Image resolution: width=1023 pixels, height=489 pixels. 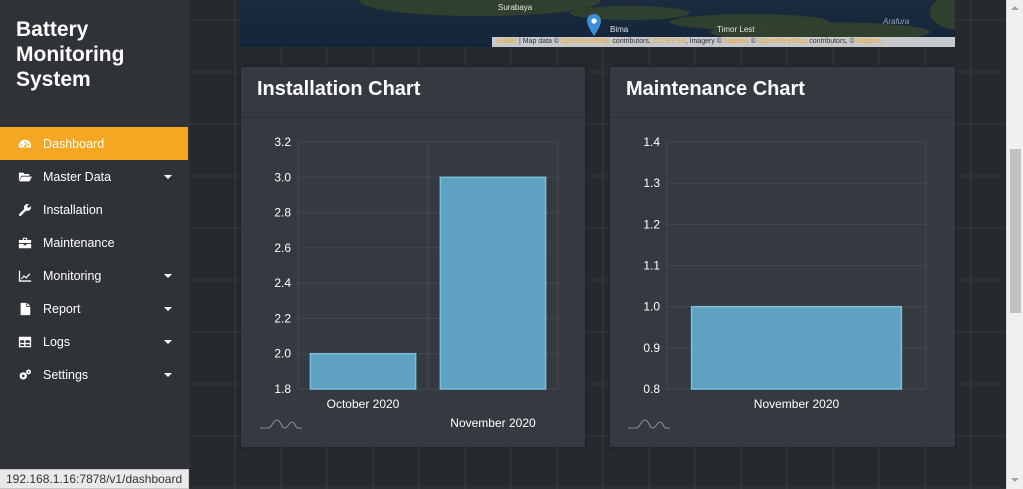 I want to click on y-tick-label: 2.6, so click(x=282, y=248).